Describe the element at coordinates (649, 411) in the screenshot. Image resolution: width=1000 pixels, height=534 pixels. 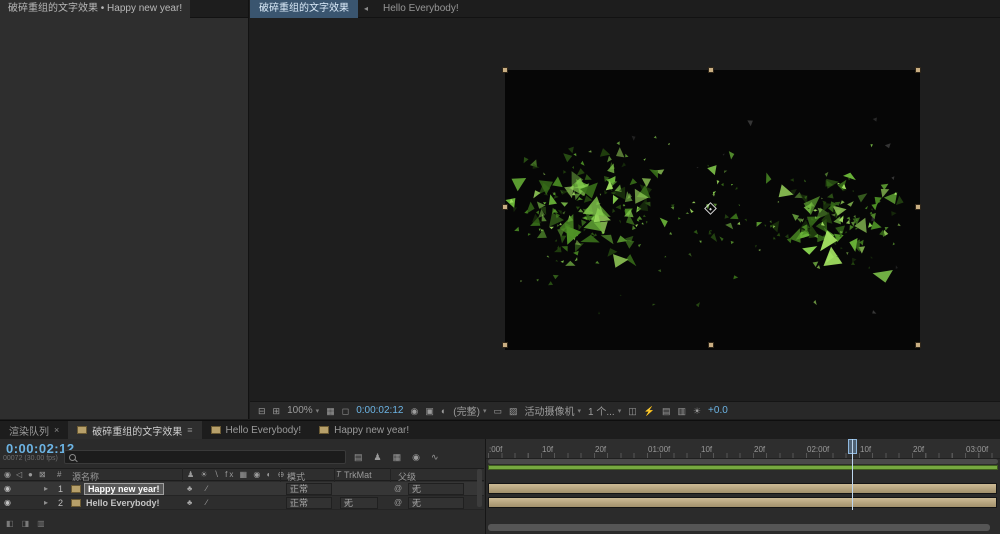
I see `fast-previews-icon: ⚡` at that location.